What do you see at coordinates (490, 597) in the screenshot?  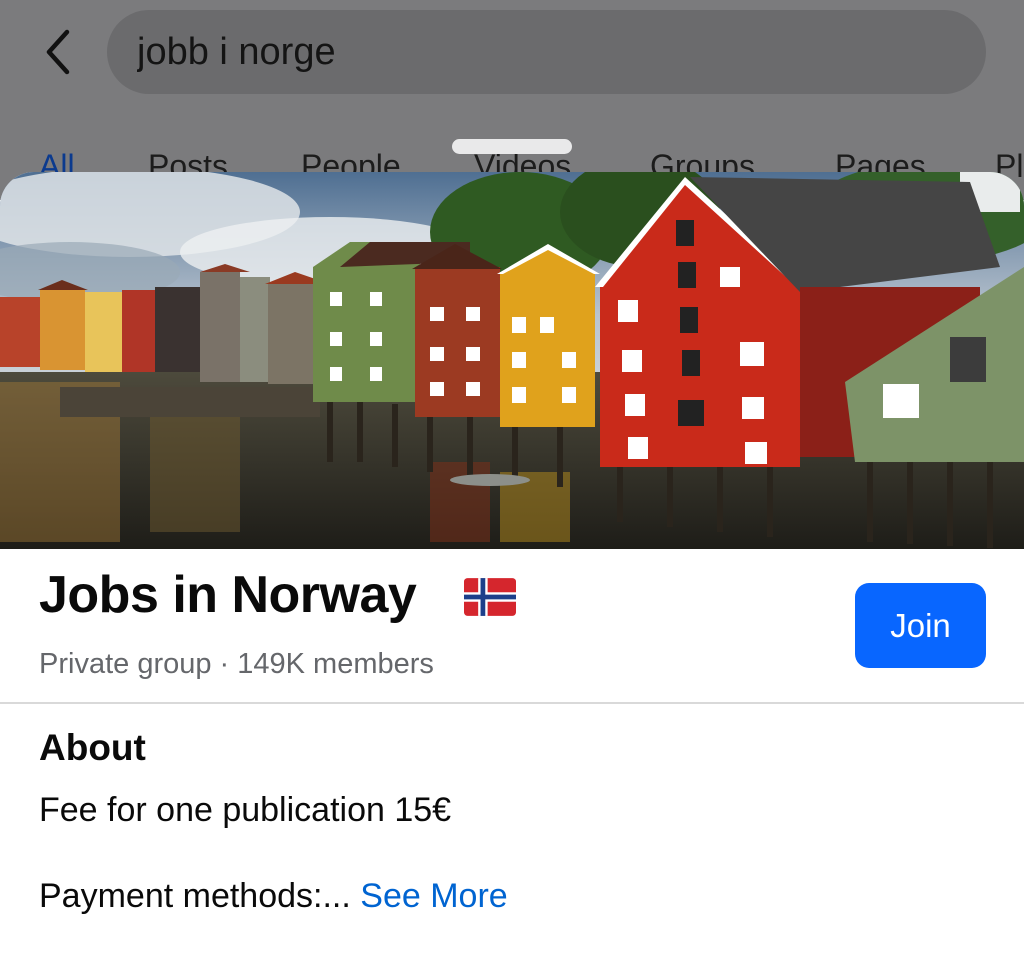 I see `norway-flag-icon` at bounding box center [490, 597].